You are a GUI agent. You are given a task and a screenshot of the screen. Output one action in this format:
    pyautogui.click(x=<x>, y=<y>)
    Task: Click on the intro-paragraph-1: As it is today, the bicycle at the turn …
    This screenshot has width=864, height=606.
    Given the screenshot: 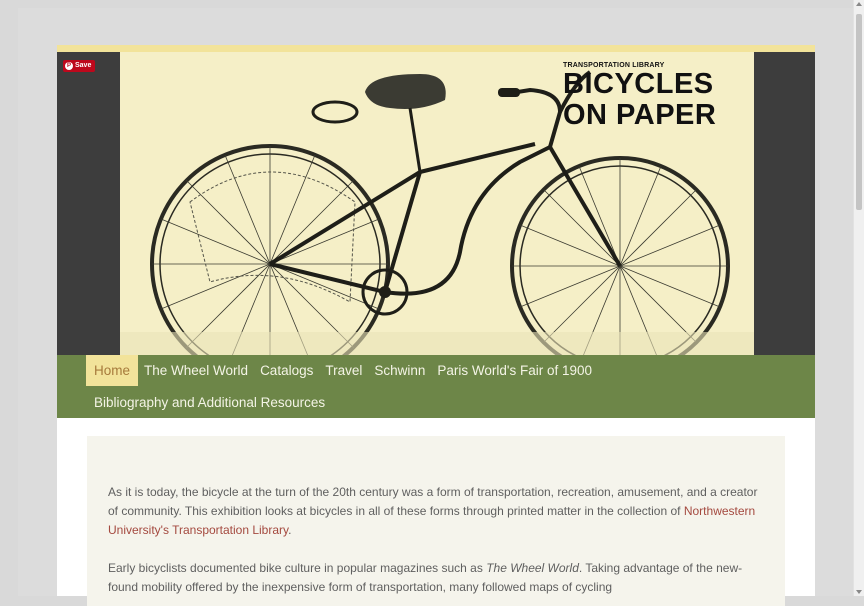 What is the action you would take?
    pyautogui.click(x=438, y=511)
    